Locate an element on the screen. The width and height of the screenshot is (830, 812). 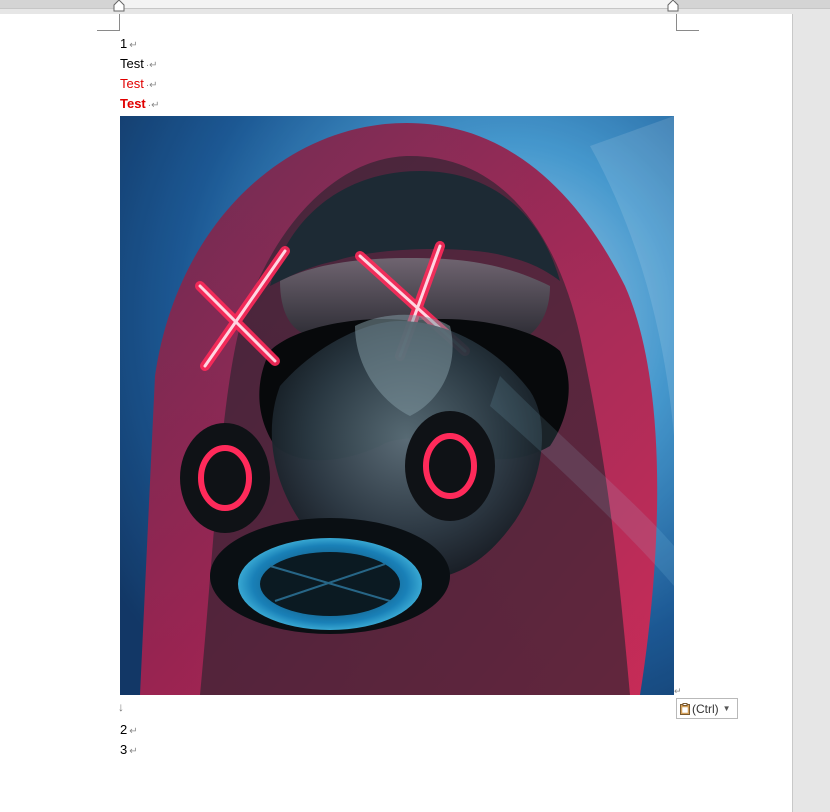
manual-line-break-mark: ↓ is located at coordinates (121, 707).